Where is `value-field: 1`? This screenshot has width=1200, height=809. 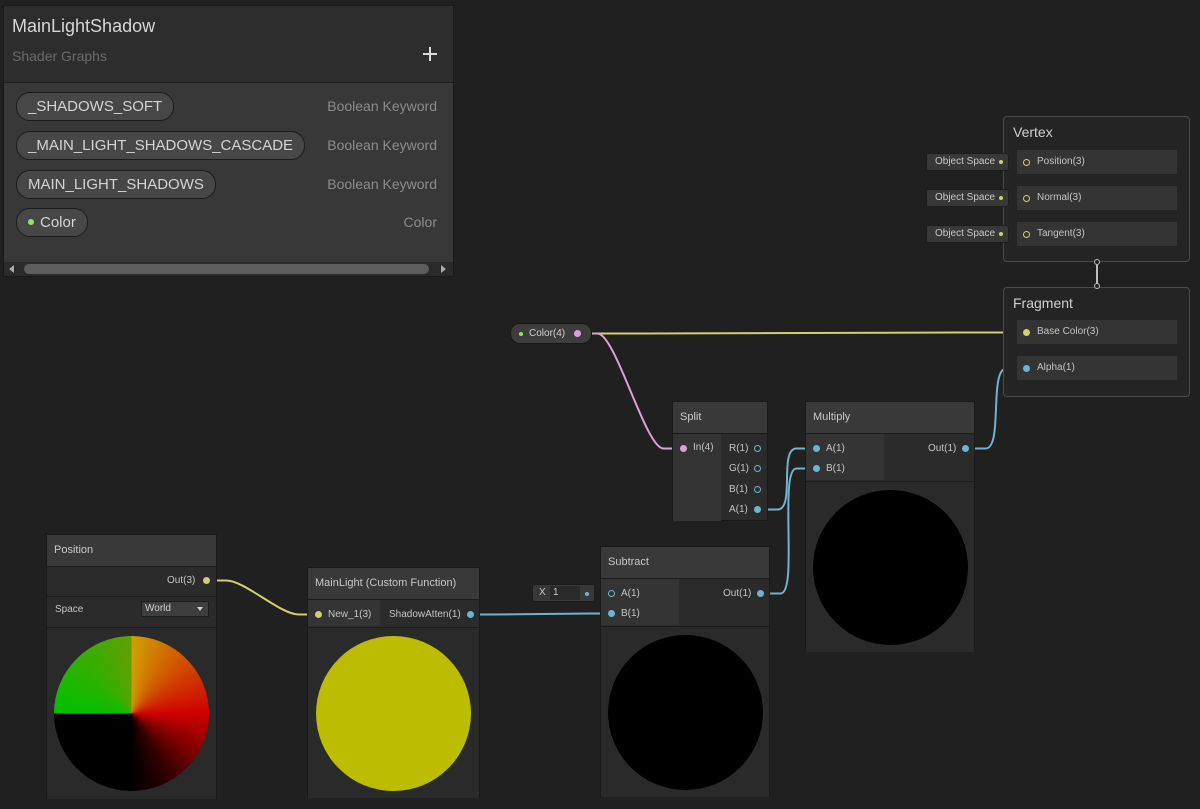 value-field: 1 is located at coordinates (565, 593).